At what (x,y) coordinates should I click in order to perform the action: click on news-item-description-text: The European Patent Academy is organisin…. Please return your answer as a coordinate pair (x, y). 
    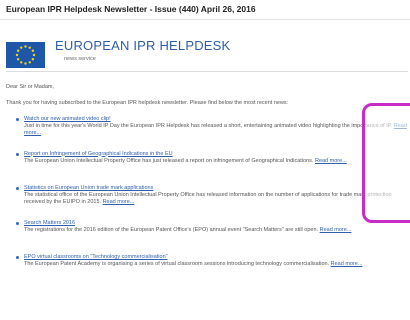
    Looking at the image, I should click on (177, 264).